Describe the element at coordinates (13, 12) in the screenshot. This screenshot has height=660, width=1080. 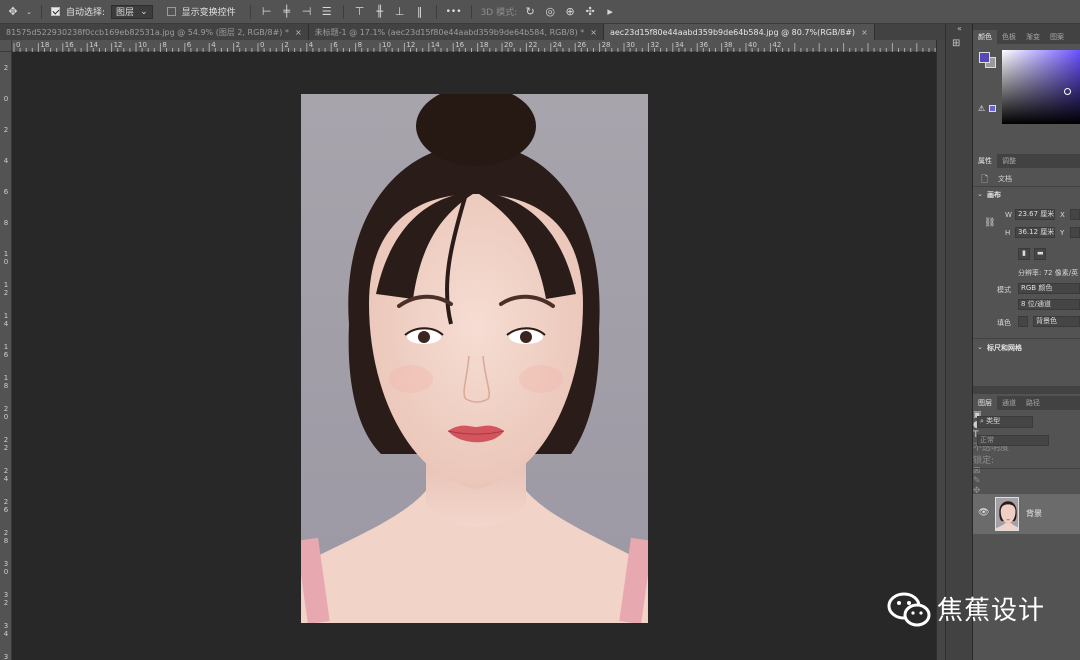
I see `move-tool-icon: ✥` at that location.